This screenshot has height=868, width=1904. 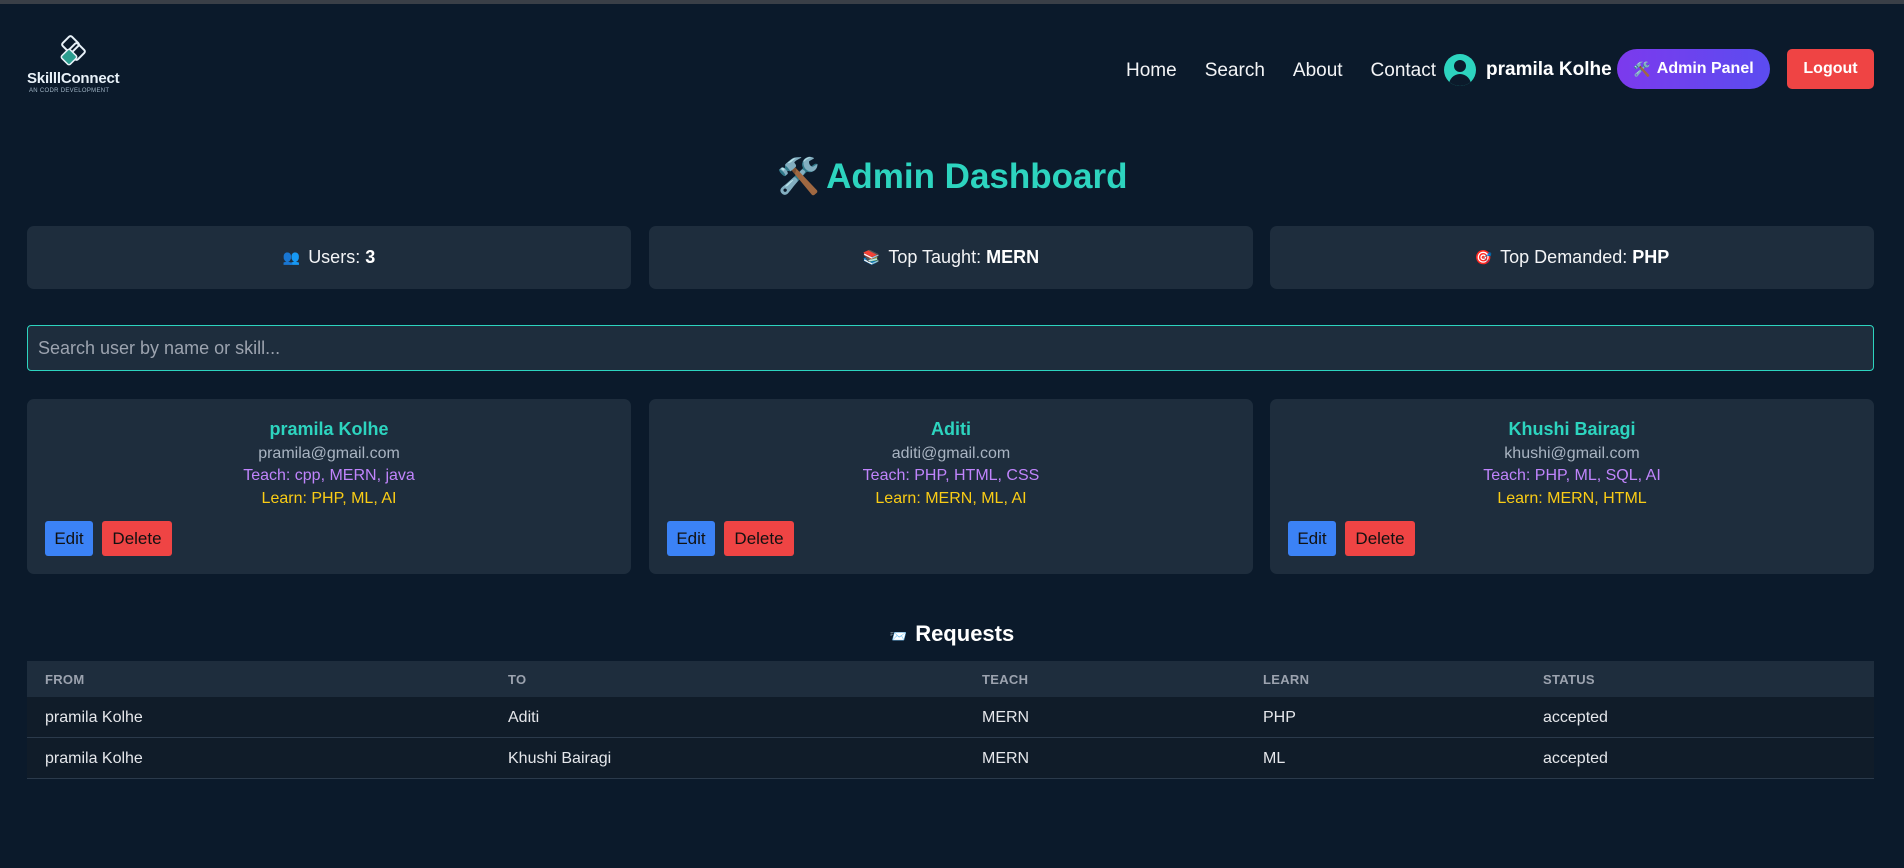 I want to click on user-card-teach: Teach: cpp, MERN, java, so click(x=329, y=475).